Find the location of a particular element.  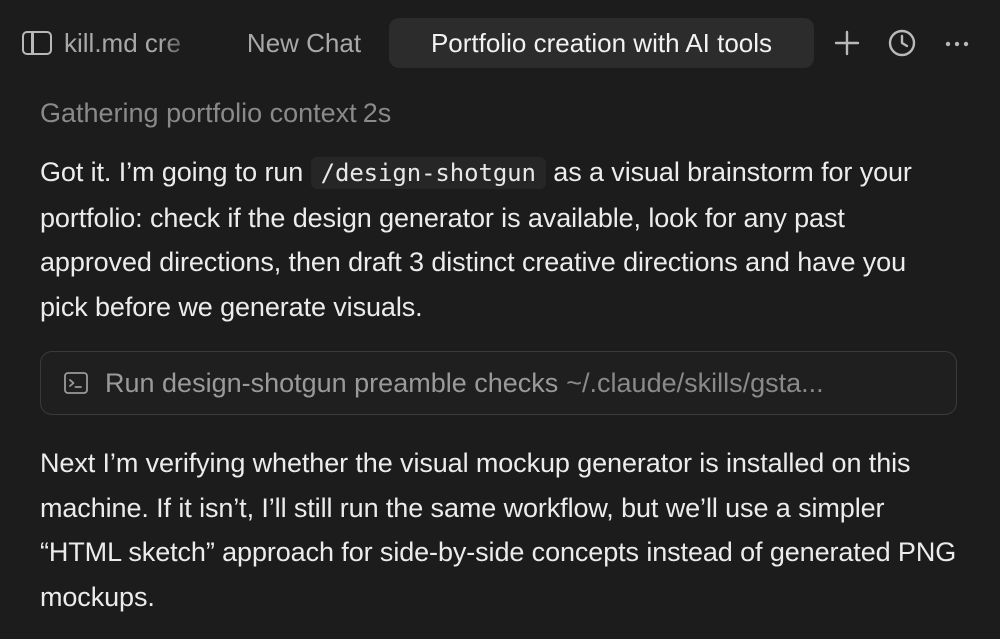

tab-portfolio-creation: Portfolio creation with AI tools is located at coordinates (601, 43).